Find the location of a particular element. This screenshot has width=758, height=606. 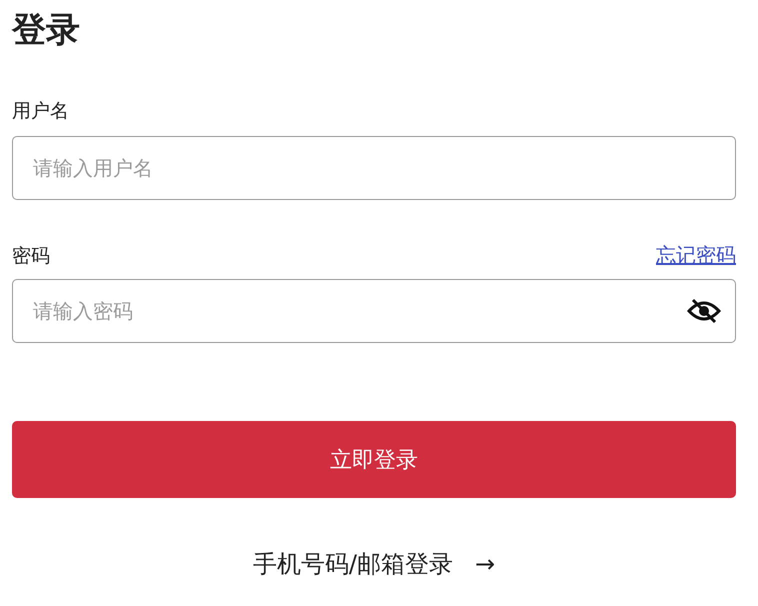

login-button: 立即登录 is located at coordinates (374, 459).